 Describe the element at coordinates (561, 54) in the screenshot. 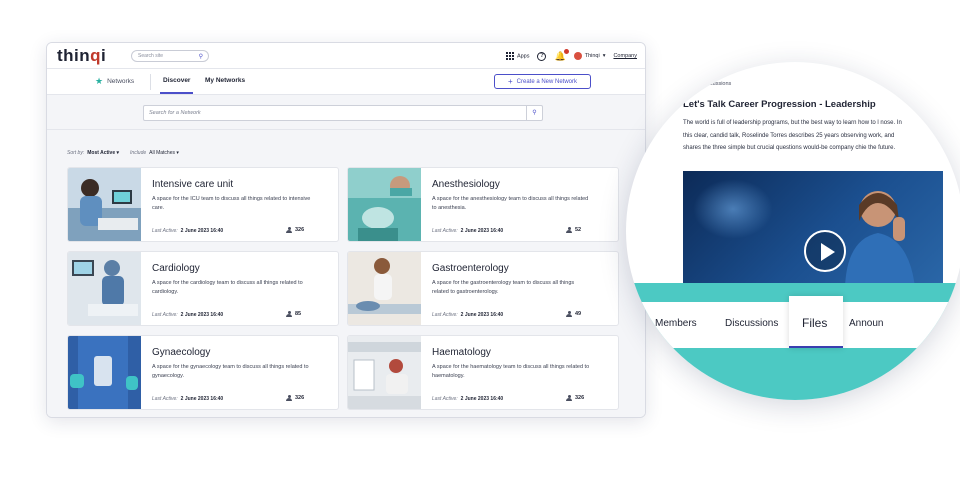

I see `bell-icon: 🔔` at that location.